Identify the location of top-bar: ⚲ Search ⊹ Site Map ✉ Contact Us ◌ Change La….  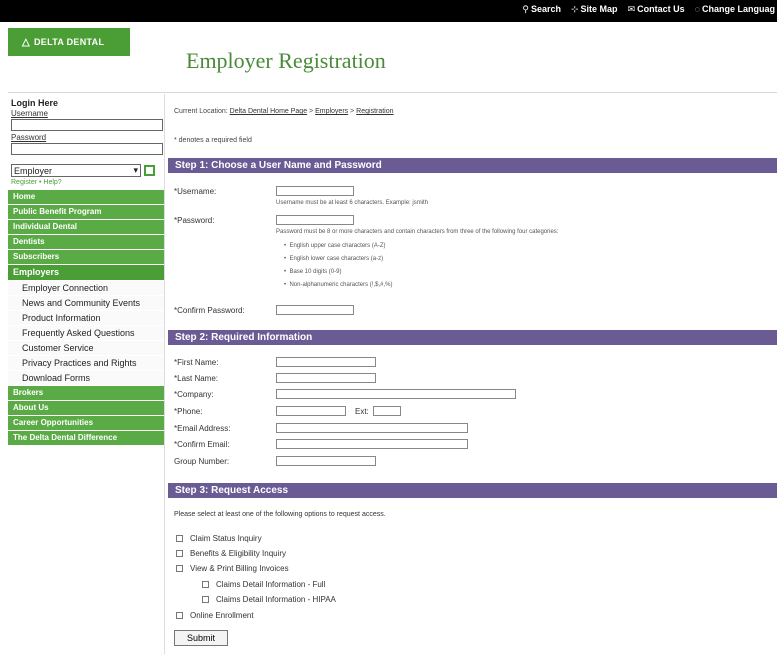
(388, 11).